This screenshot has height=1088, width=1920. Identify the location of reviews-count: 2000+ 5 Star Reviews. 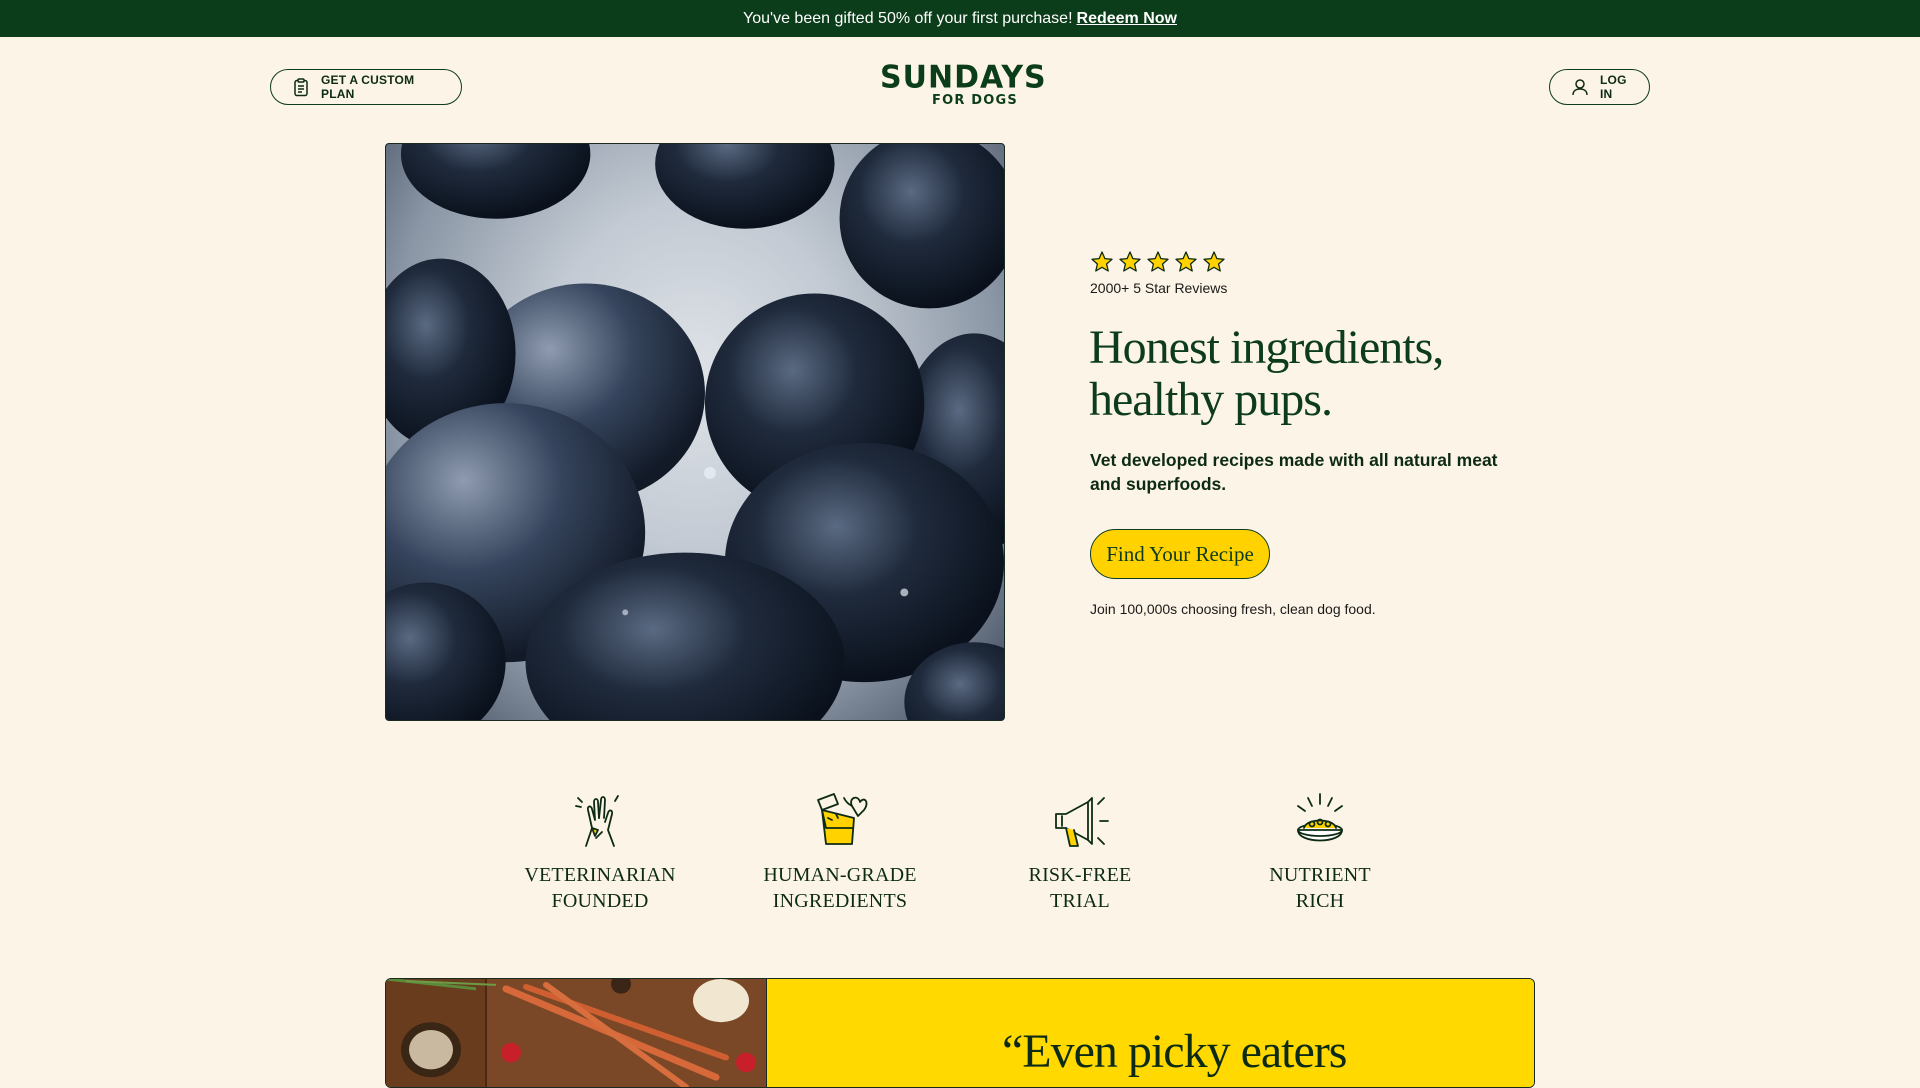
(1159, 288).